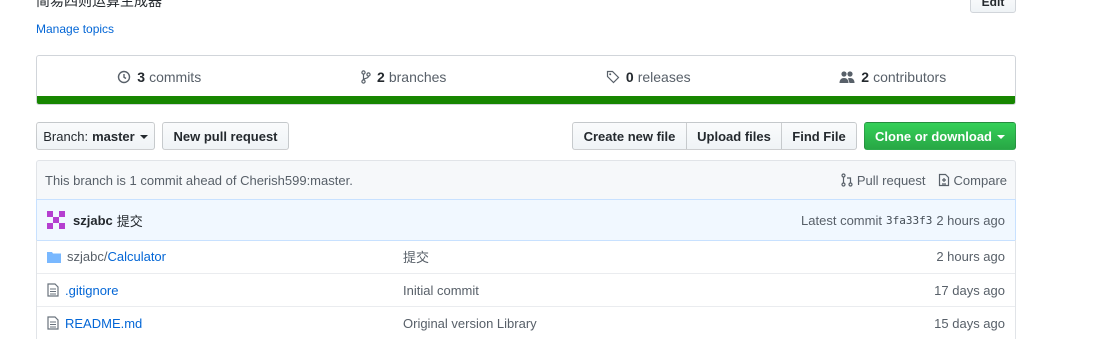 The image size is (1096, 339). What do you see at coordinates (103, 323) in the screenshot?
I see `file-name-link: README.md` at bounding box center [103, 323].